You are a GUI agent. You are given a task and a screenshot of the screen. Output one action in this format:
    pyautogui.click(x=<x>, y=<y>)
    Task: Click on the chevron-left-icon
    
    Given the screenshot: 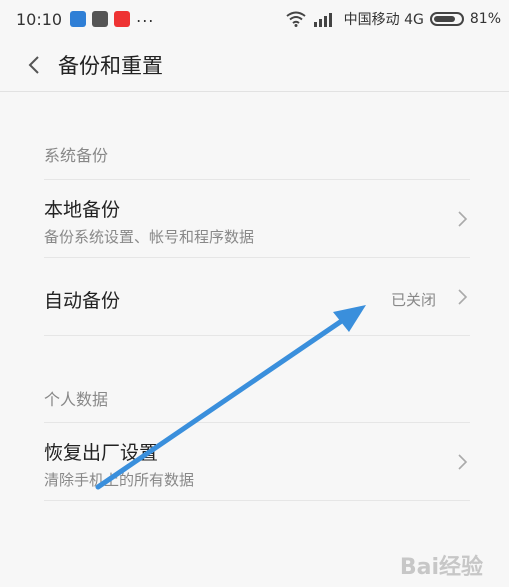 What is the action you would take?
    pyautogui.click(x=33, y=64)
    